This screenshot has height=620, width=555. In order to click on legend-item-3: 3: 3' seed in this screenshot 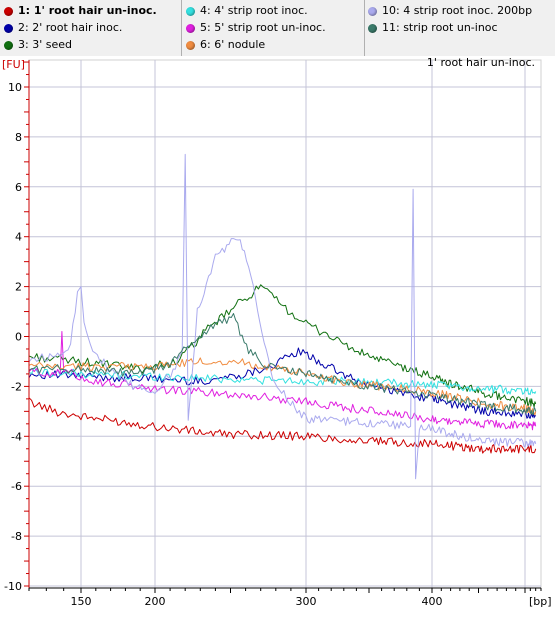, I will do `click(91, 44)`.